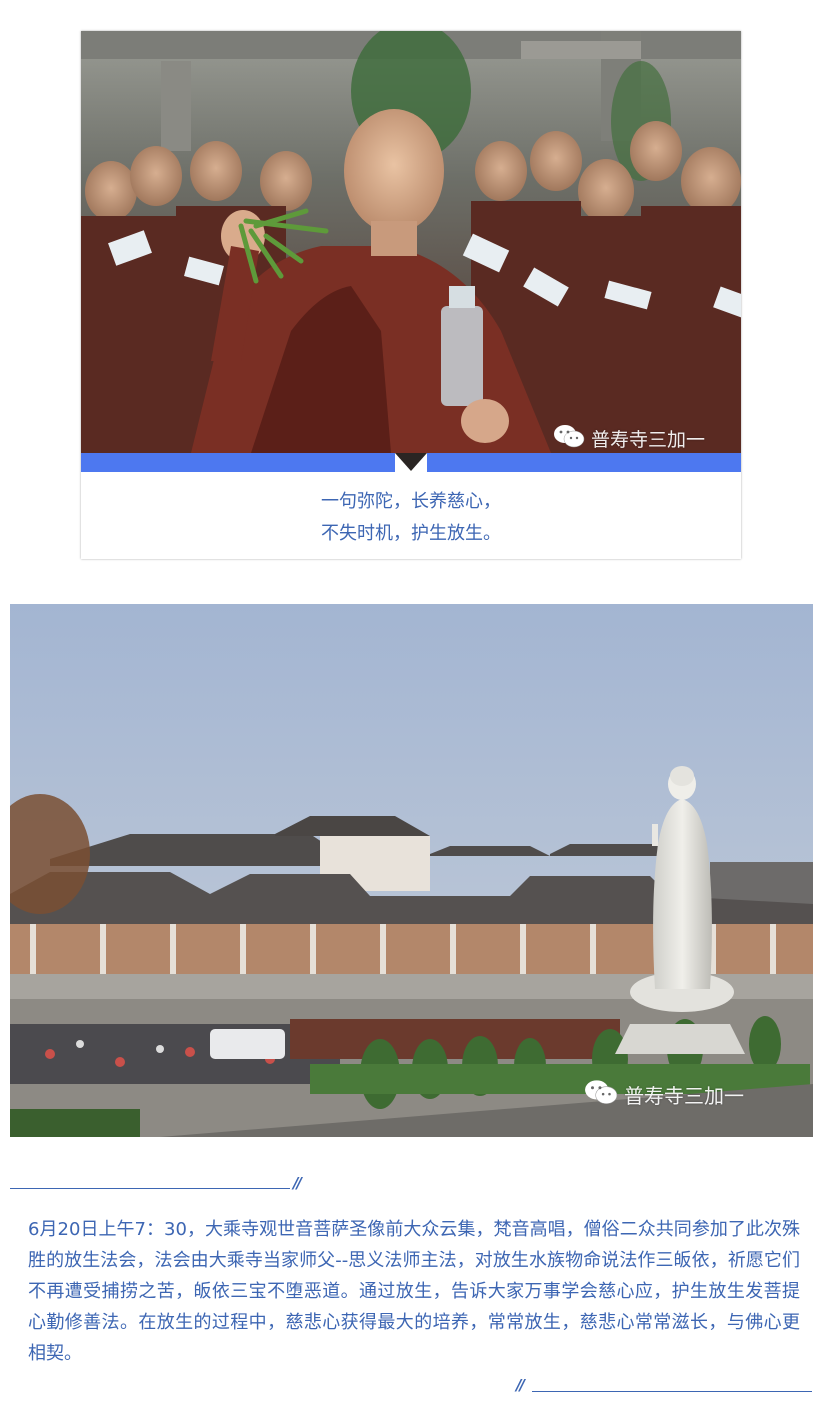  What do you see at coordinates (150, 1188) in the screenshot?
I see `divider-line-top` at bounding box center [150, 1188].